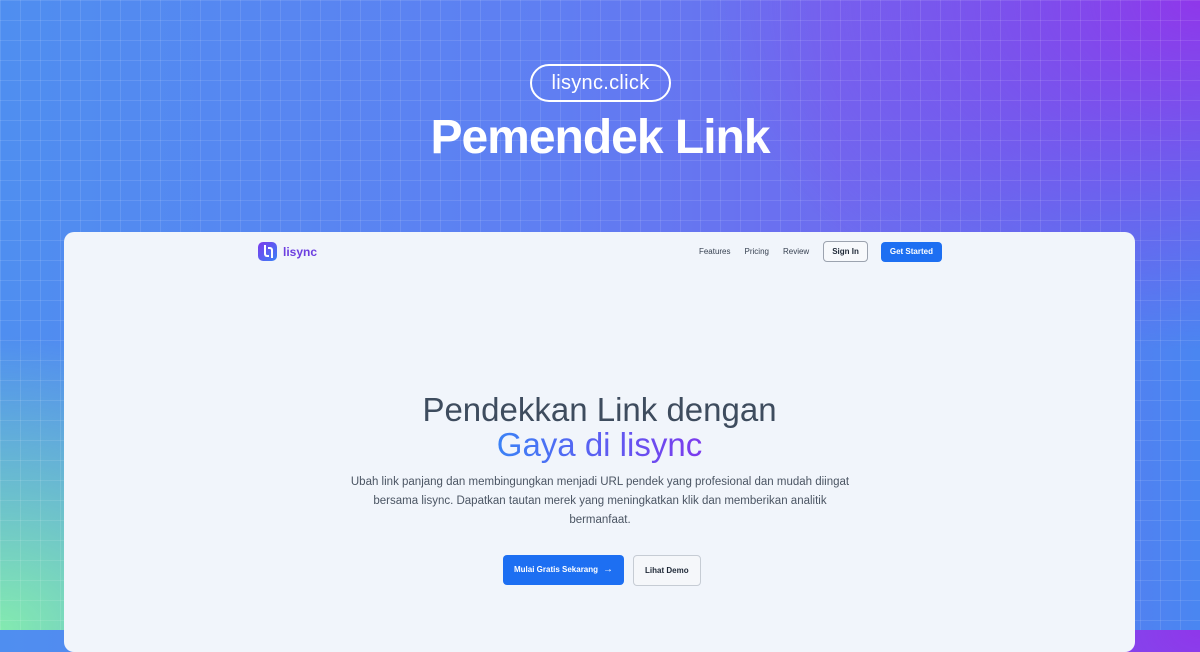 Image resolution: width=1200 pixels, height=652 pixels. Describe the element at coordinates (608, 569) in the screenshot. I see `arrow-right-icon: →` at that location.